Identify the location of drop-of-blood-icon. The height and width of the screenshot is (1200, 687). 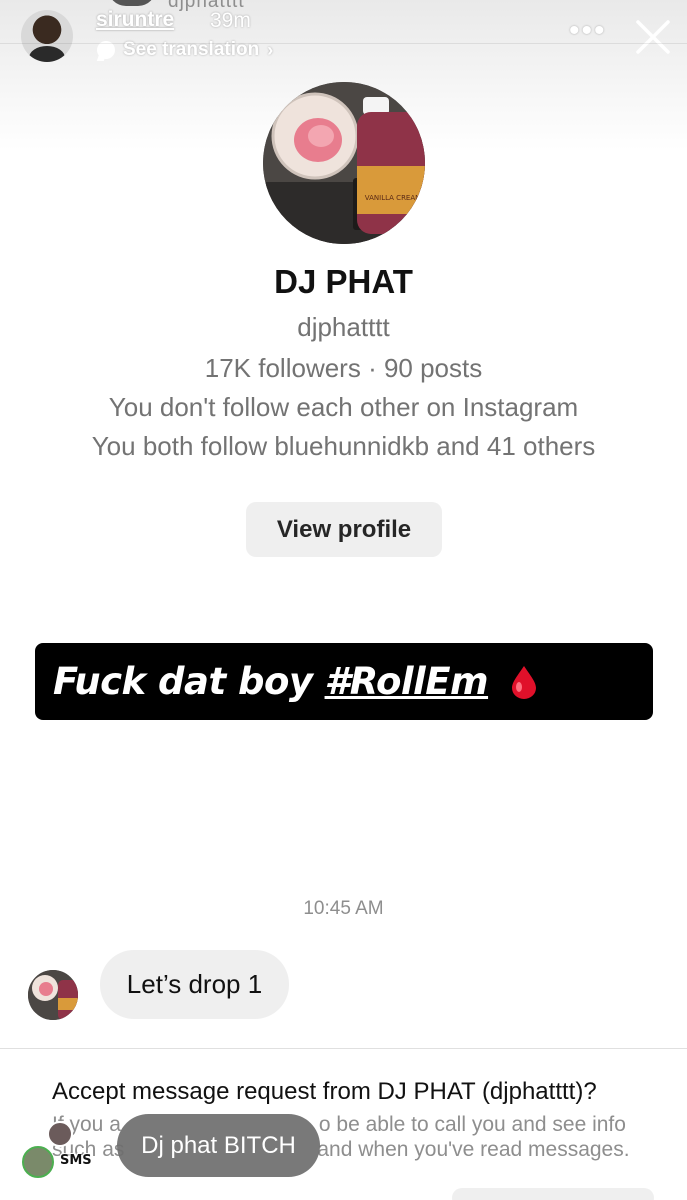
(524, 682).